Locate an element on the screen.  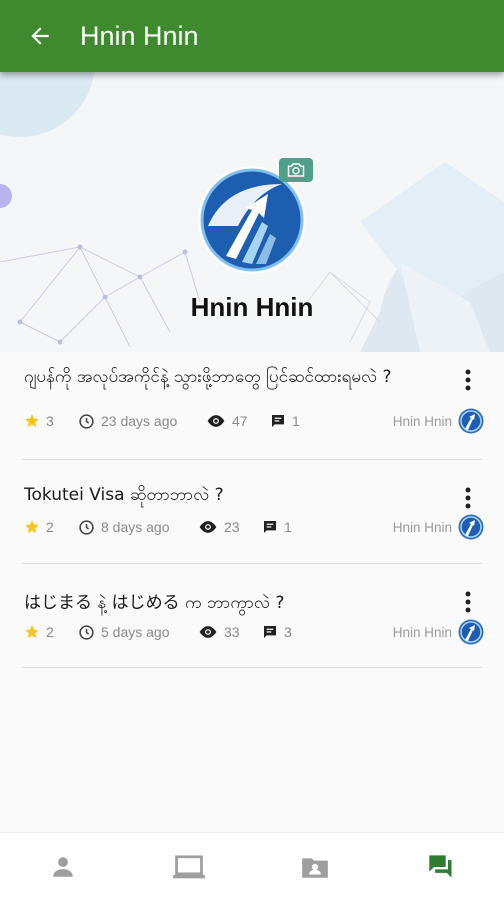
profile-name: Hnin Hnin is located at coordinates (252, 307).